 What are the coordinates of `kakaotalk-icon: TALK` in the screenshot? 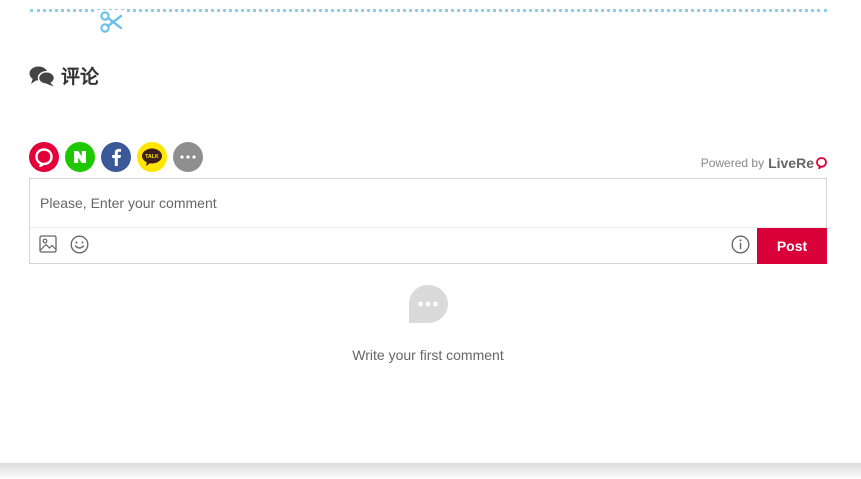 It's located at (152, 157).